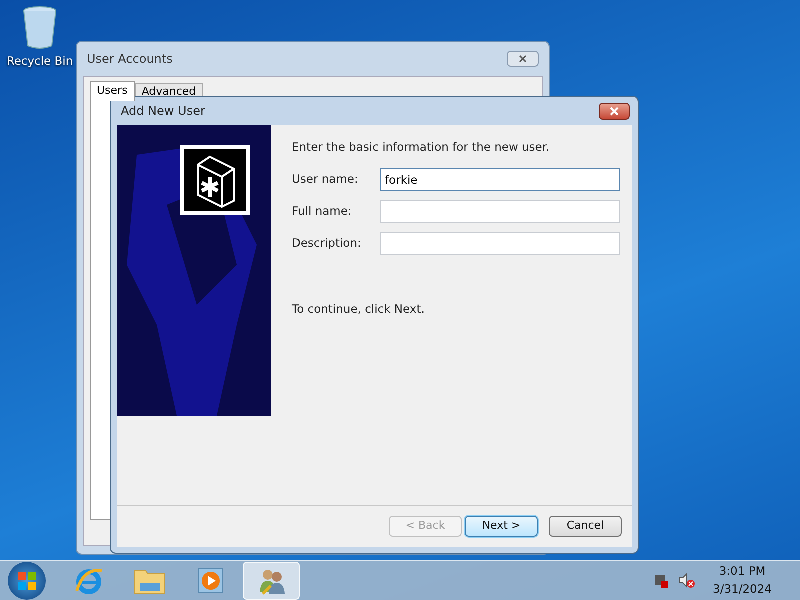  Describe the element at coordinates (210, 580) in the screenshot. I see `media-player-icon` at that location.